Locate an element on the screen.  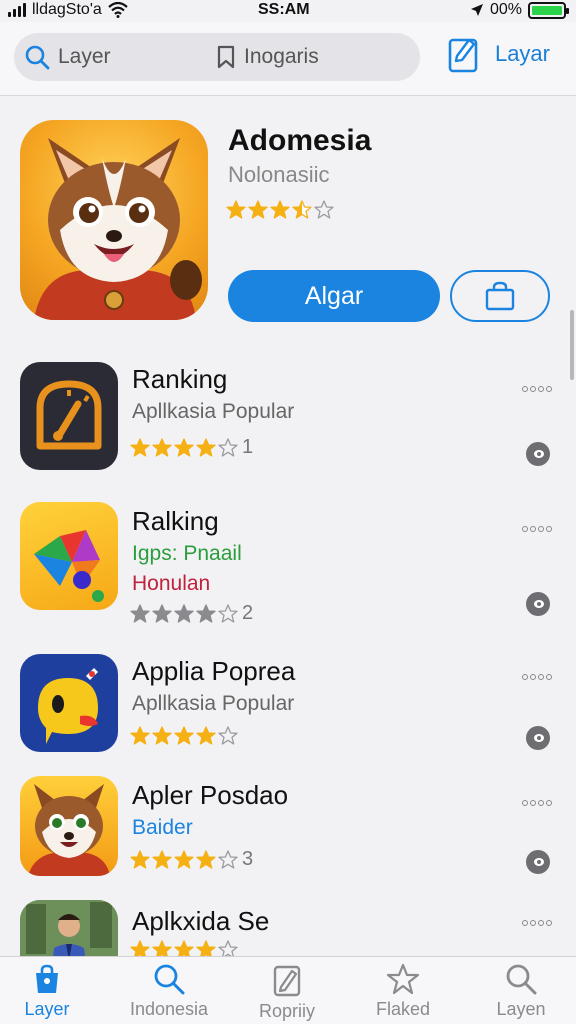
tab-label: Flaked is located at coordinates (403, 1009).